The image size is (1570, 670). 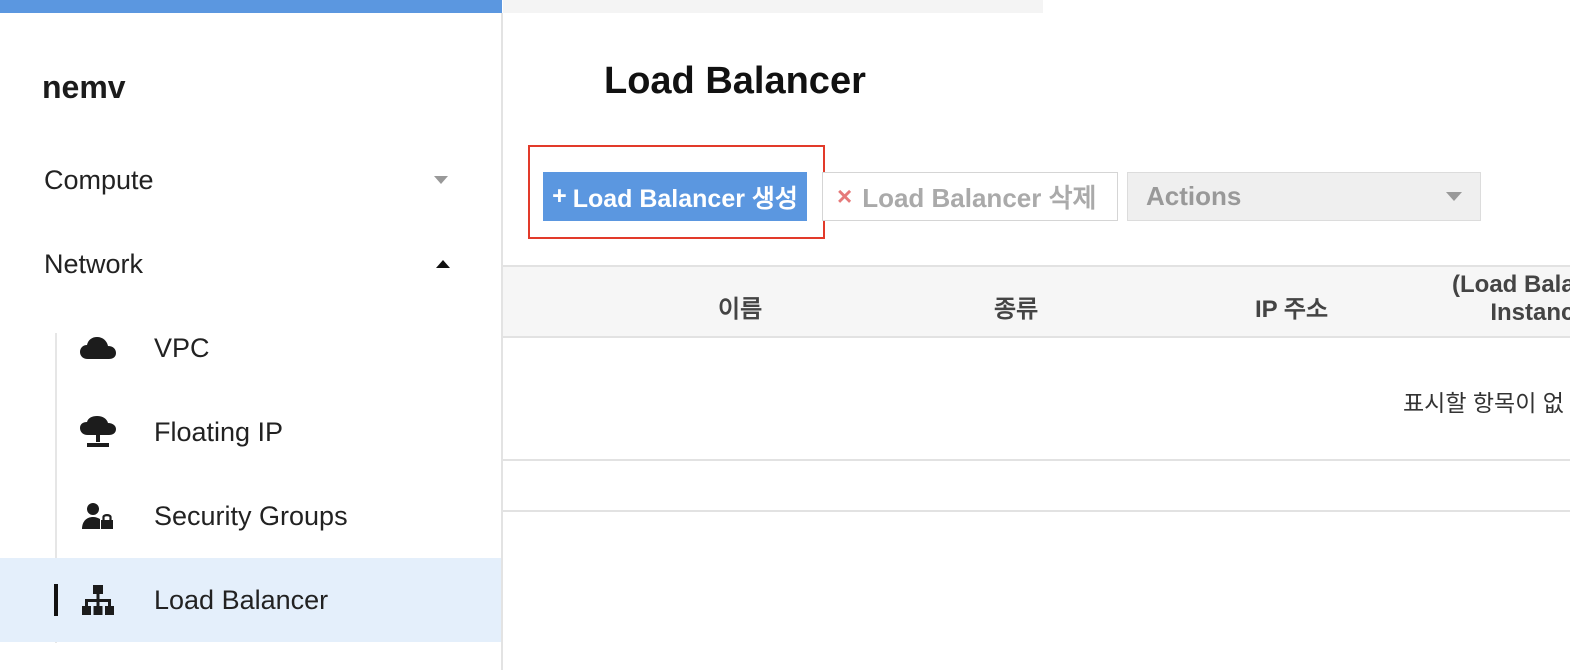 I want to click on project-name: nemv, so click(x=84, y=87).